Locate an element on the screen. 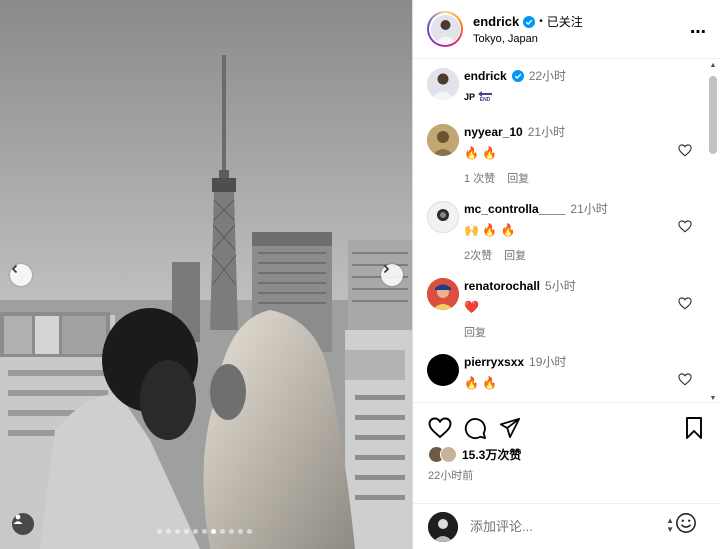 The width and height of the screenshot is (720, 549). comment-likes: 1 次赞 is located at coordinates (479, 178).